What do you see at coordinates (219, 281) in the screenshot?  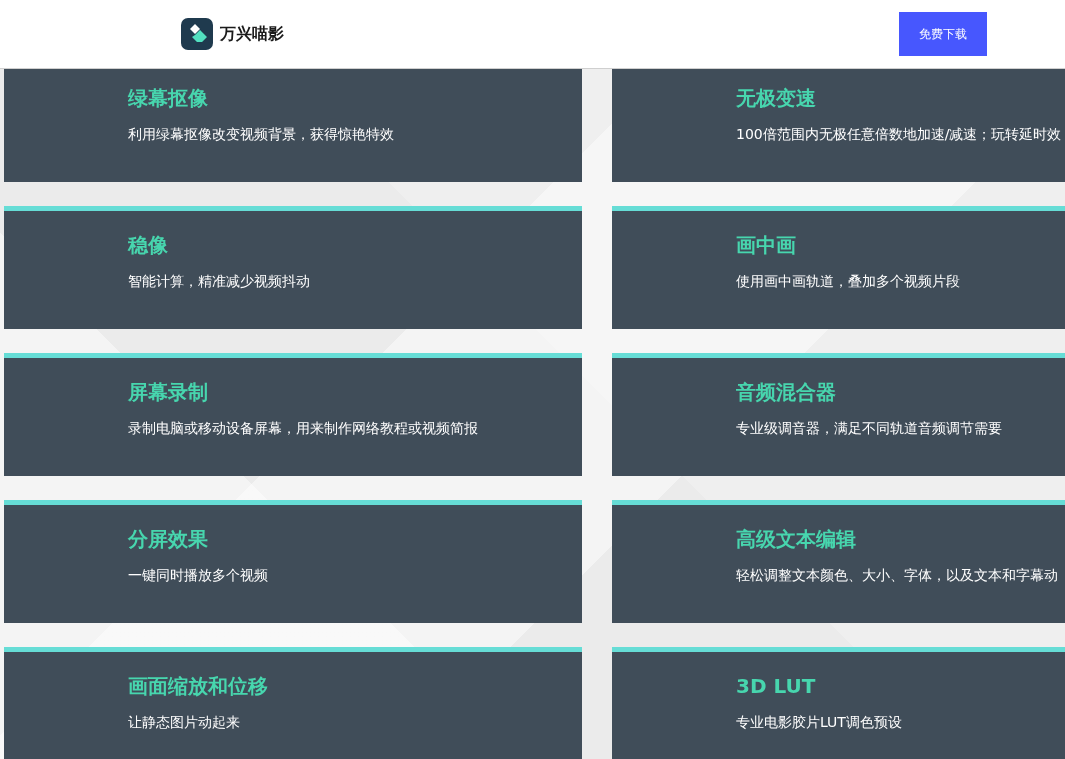 I see `feature-description: 智能计算，精准减少视频抖动` at bounding box center [219, 281].